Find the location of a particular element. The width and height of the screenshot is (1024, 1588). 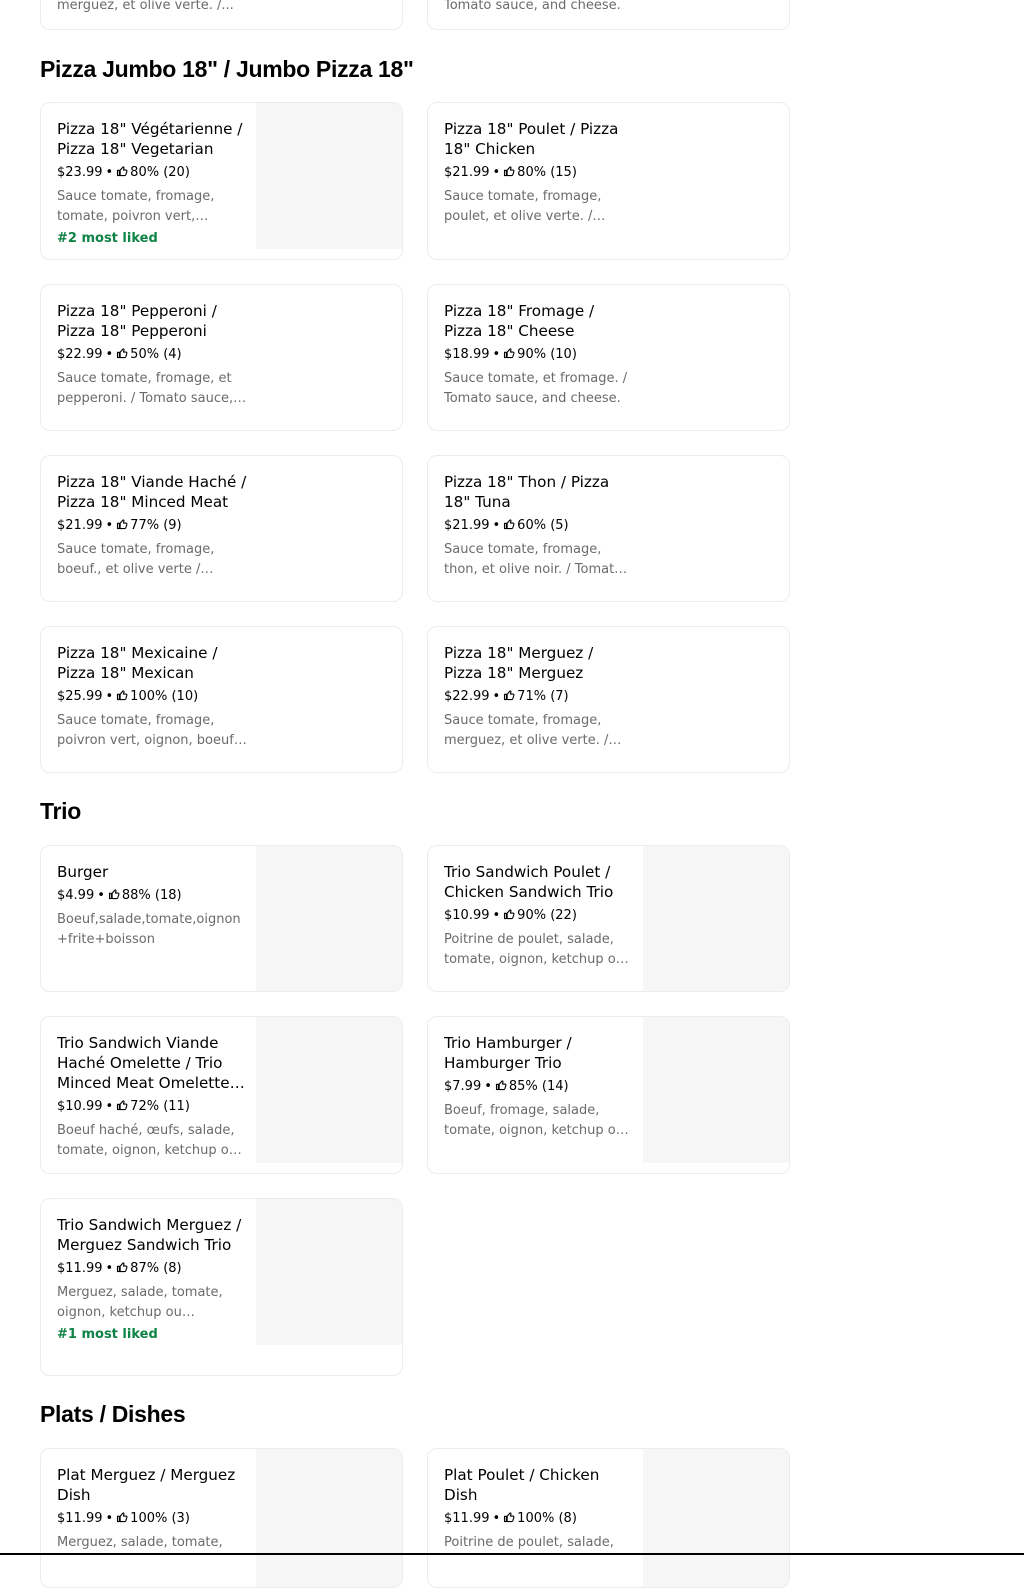

item-description: Tomato sauce, and cheese. is located at coordinates (532, 6).